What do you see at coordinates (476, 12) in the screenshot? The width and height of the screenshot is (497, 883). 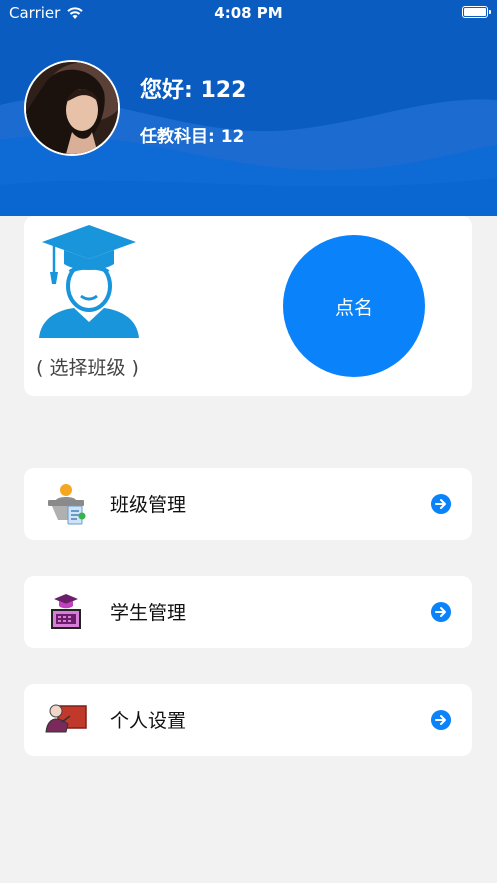 I see `battery-icon` at bounding box center [476, 12].